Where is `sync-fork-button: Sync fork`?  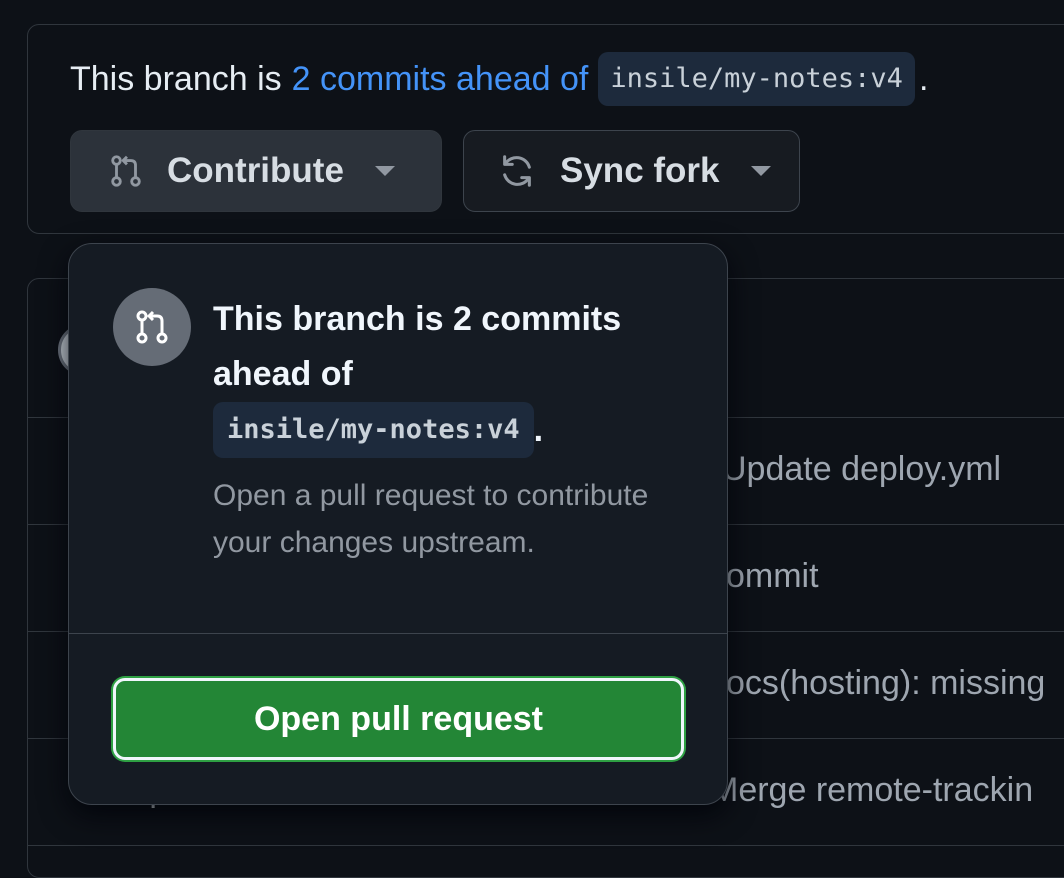
sync-fork-button: Sync fork is located at coordinates (631, 171).